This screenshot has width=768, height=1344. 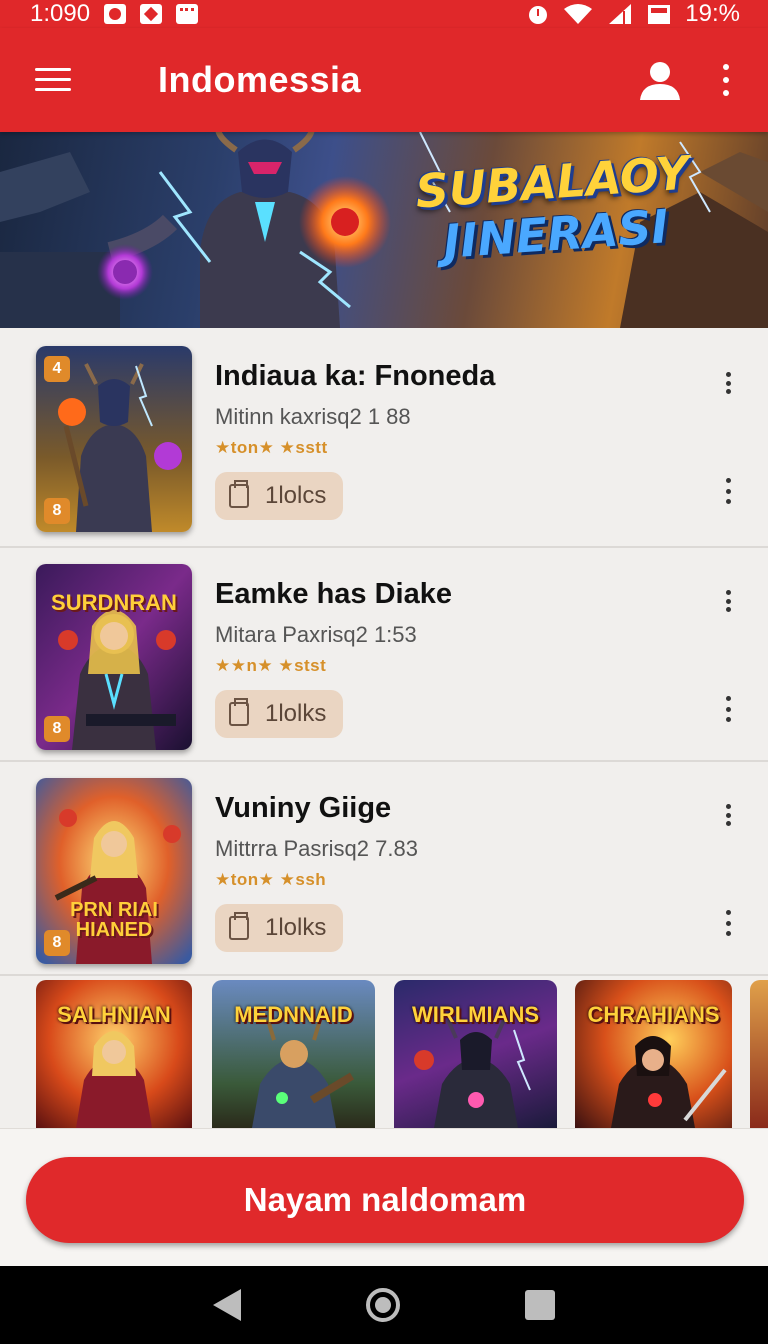 What do you see at coordinates (355, 376) in the screenshot?
I see `game-title: Indiaua ka: Fnoneda` at bounding box center [355, 376].